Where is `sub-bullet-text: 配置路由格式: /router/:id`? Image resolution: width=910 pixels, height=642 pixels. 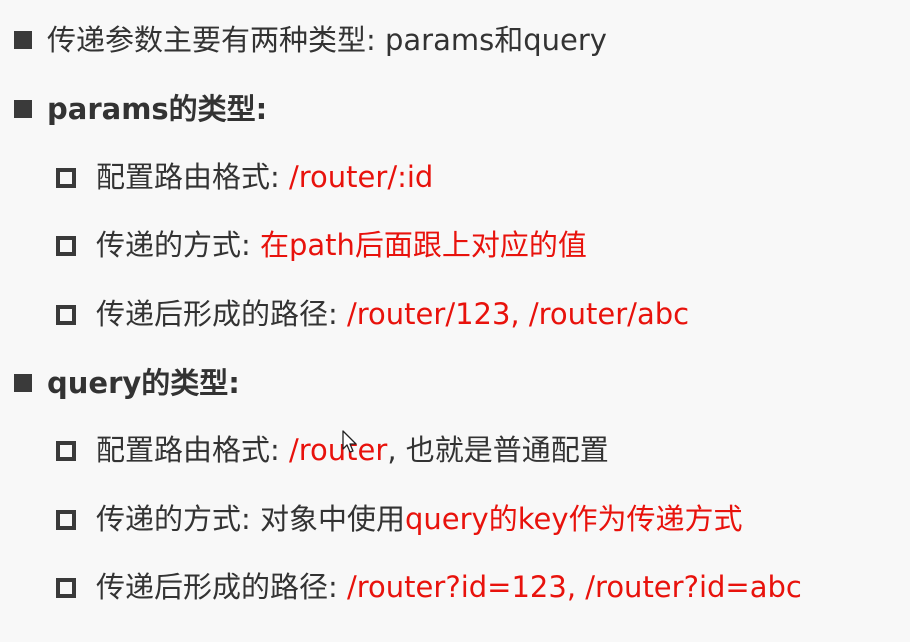
sub-bullet-text: 配置路由格式: /router/:id is located at coordinates (264, 177).